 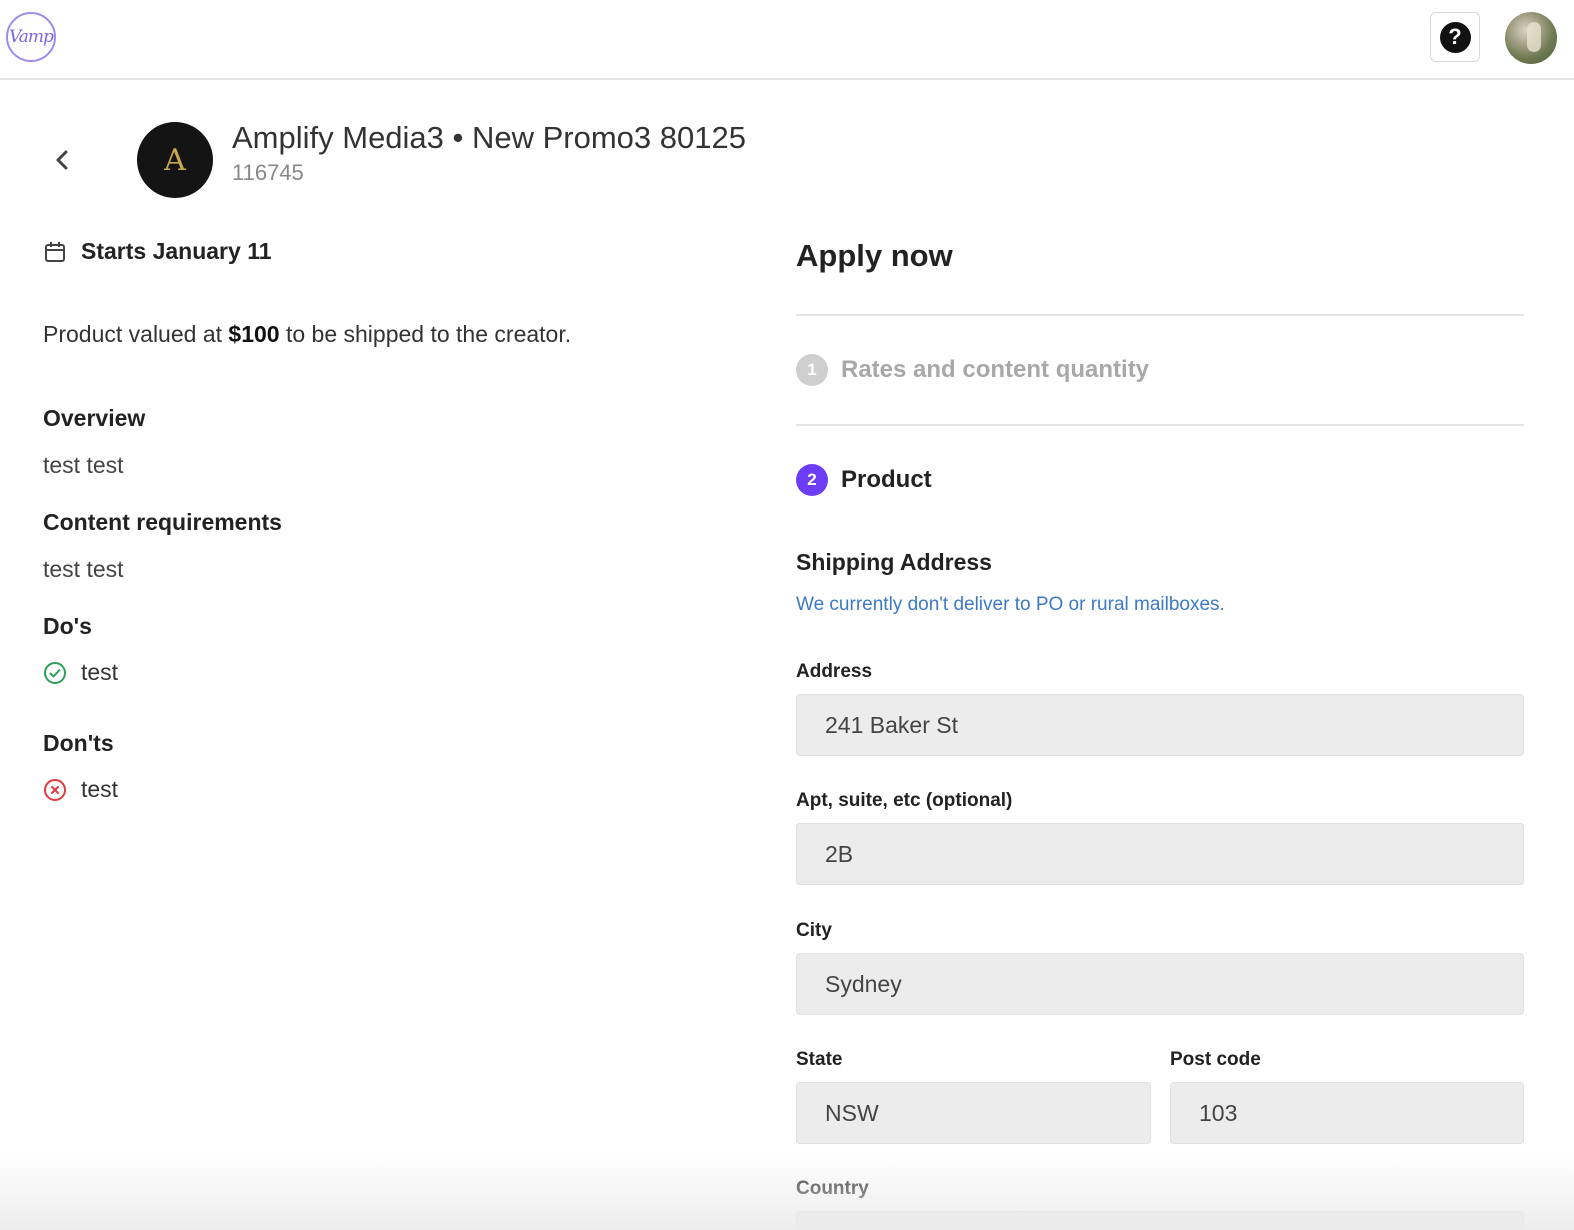 What do you see at coordinates (1347, 1113) in the screenshot?
I see `postcode-input` at bounding box center [1347, 1113].